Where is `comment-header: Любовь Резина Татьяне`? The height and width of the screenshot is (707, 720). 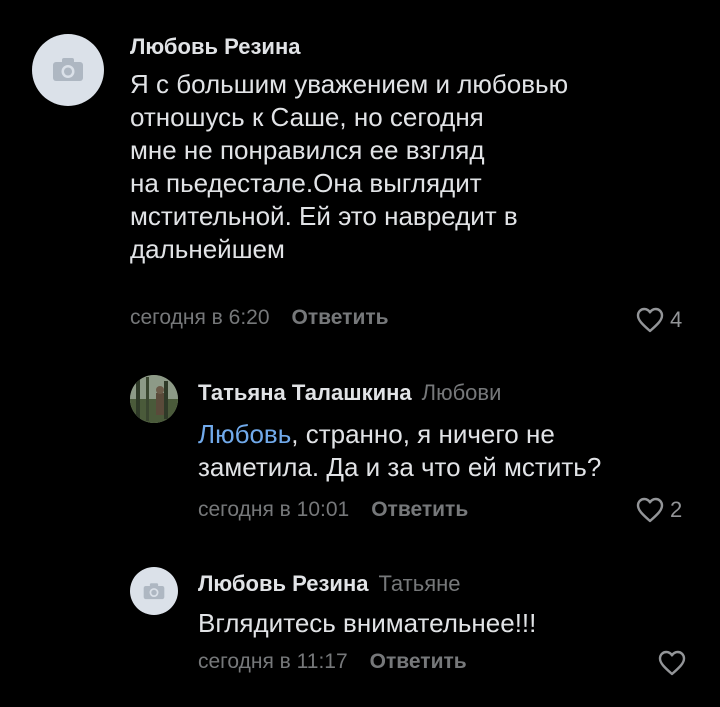
comment-header: Любовь Резина Татьяне is located at coordinates (329, 584).